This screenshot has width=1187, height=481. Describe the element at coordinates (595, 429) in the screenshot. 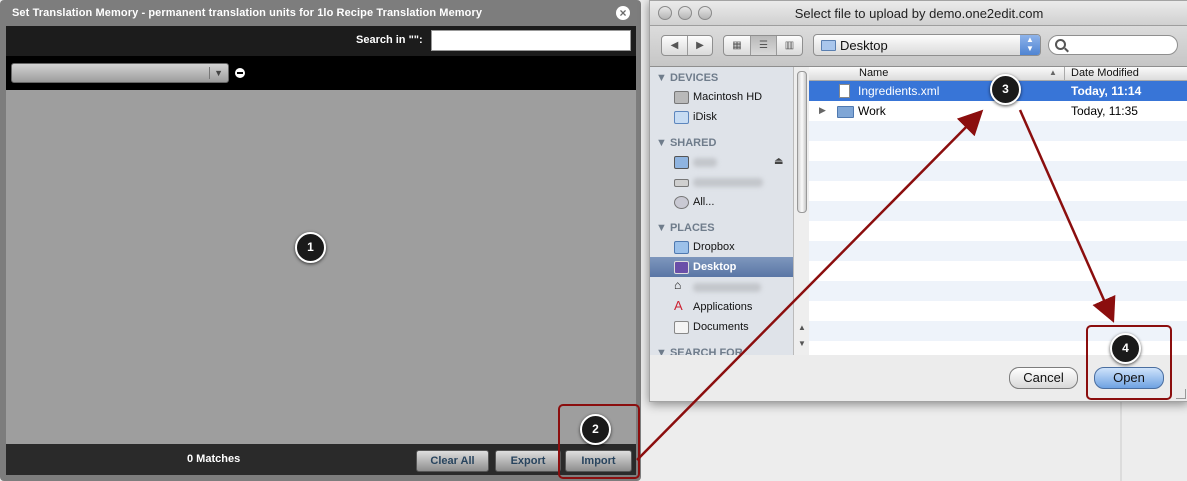

I see `step-badge-2: 2` at that location.